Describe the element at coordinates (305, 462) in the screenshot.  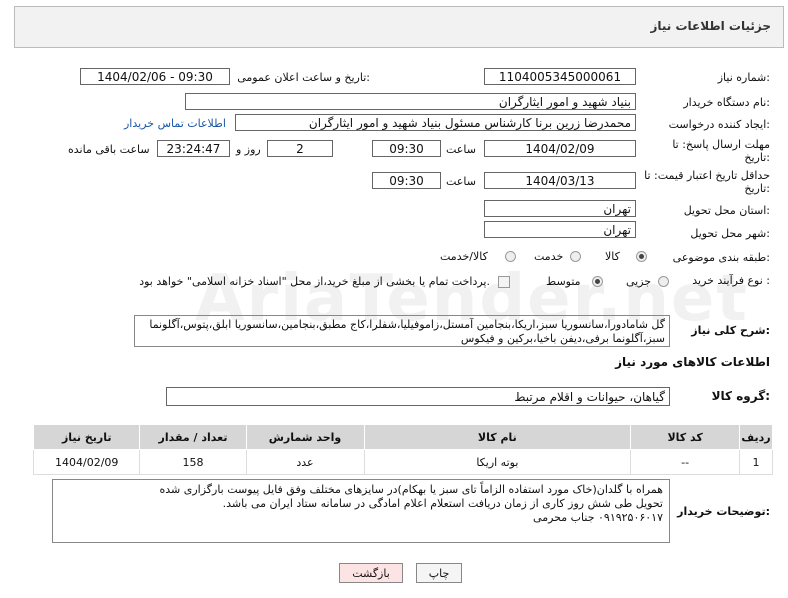
I see `cell-unit: عدد` at that location.